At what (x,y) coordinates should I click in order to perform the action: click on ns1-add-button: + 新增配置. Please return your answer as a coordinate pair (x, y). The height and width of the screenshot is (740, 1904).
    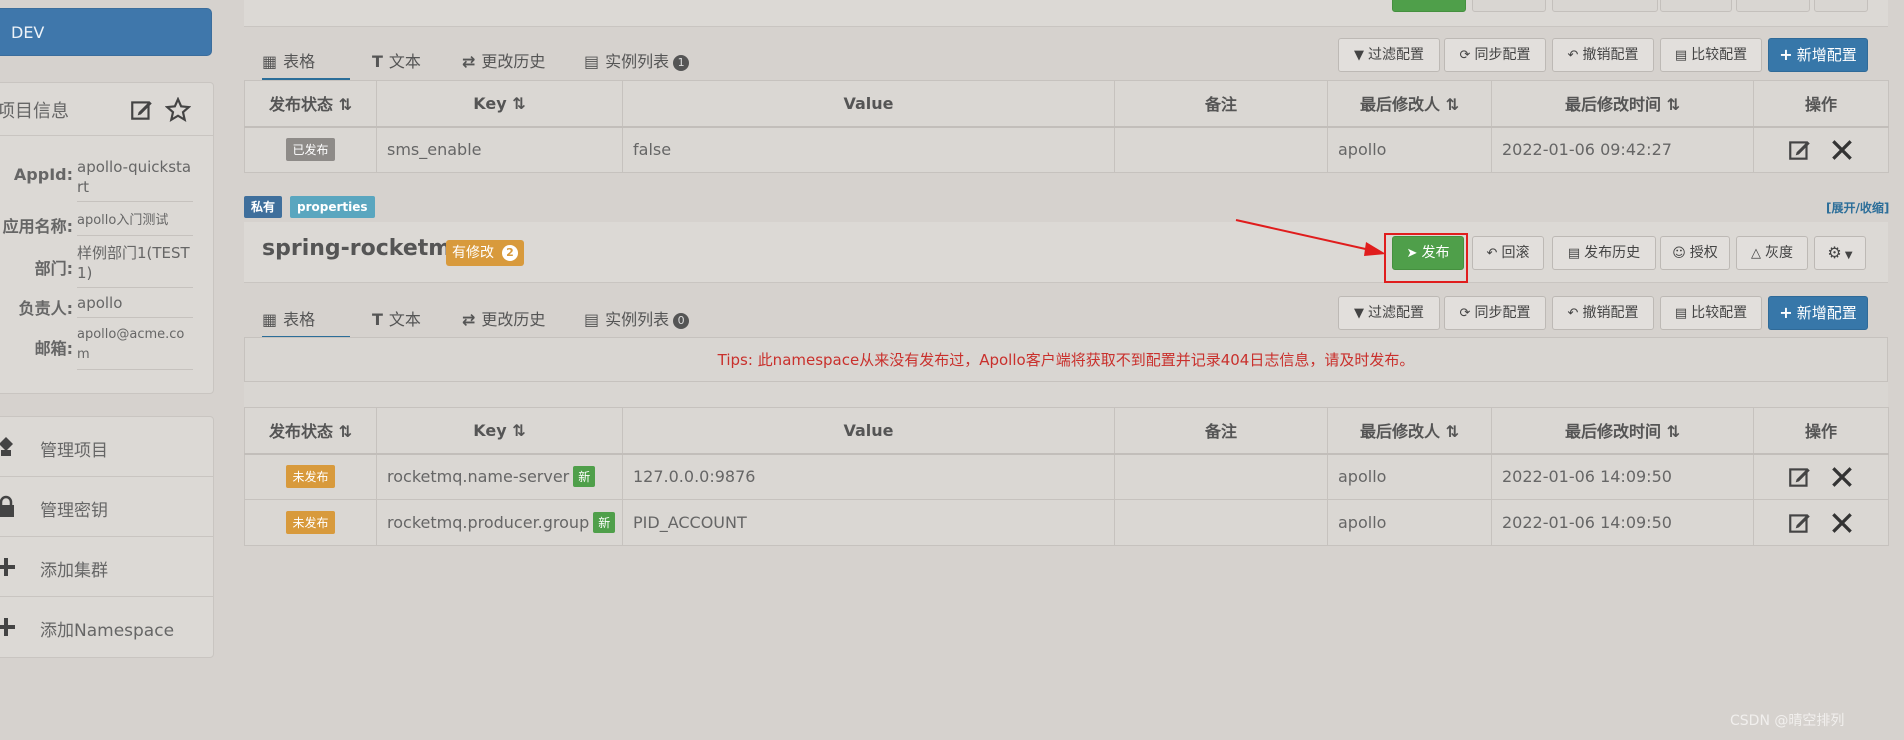
    Looking at the image, I should click on (1818, 55).